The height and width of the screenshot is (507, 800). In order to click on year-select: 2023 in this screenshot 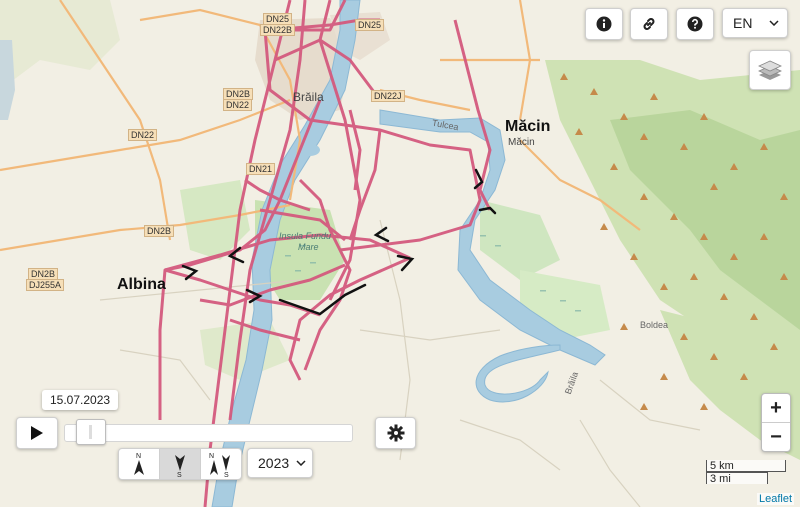, I will do `click(280, 463)`.